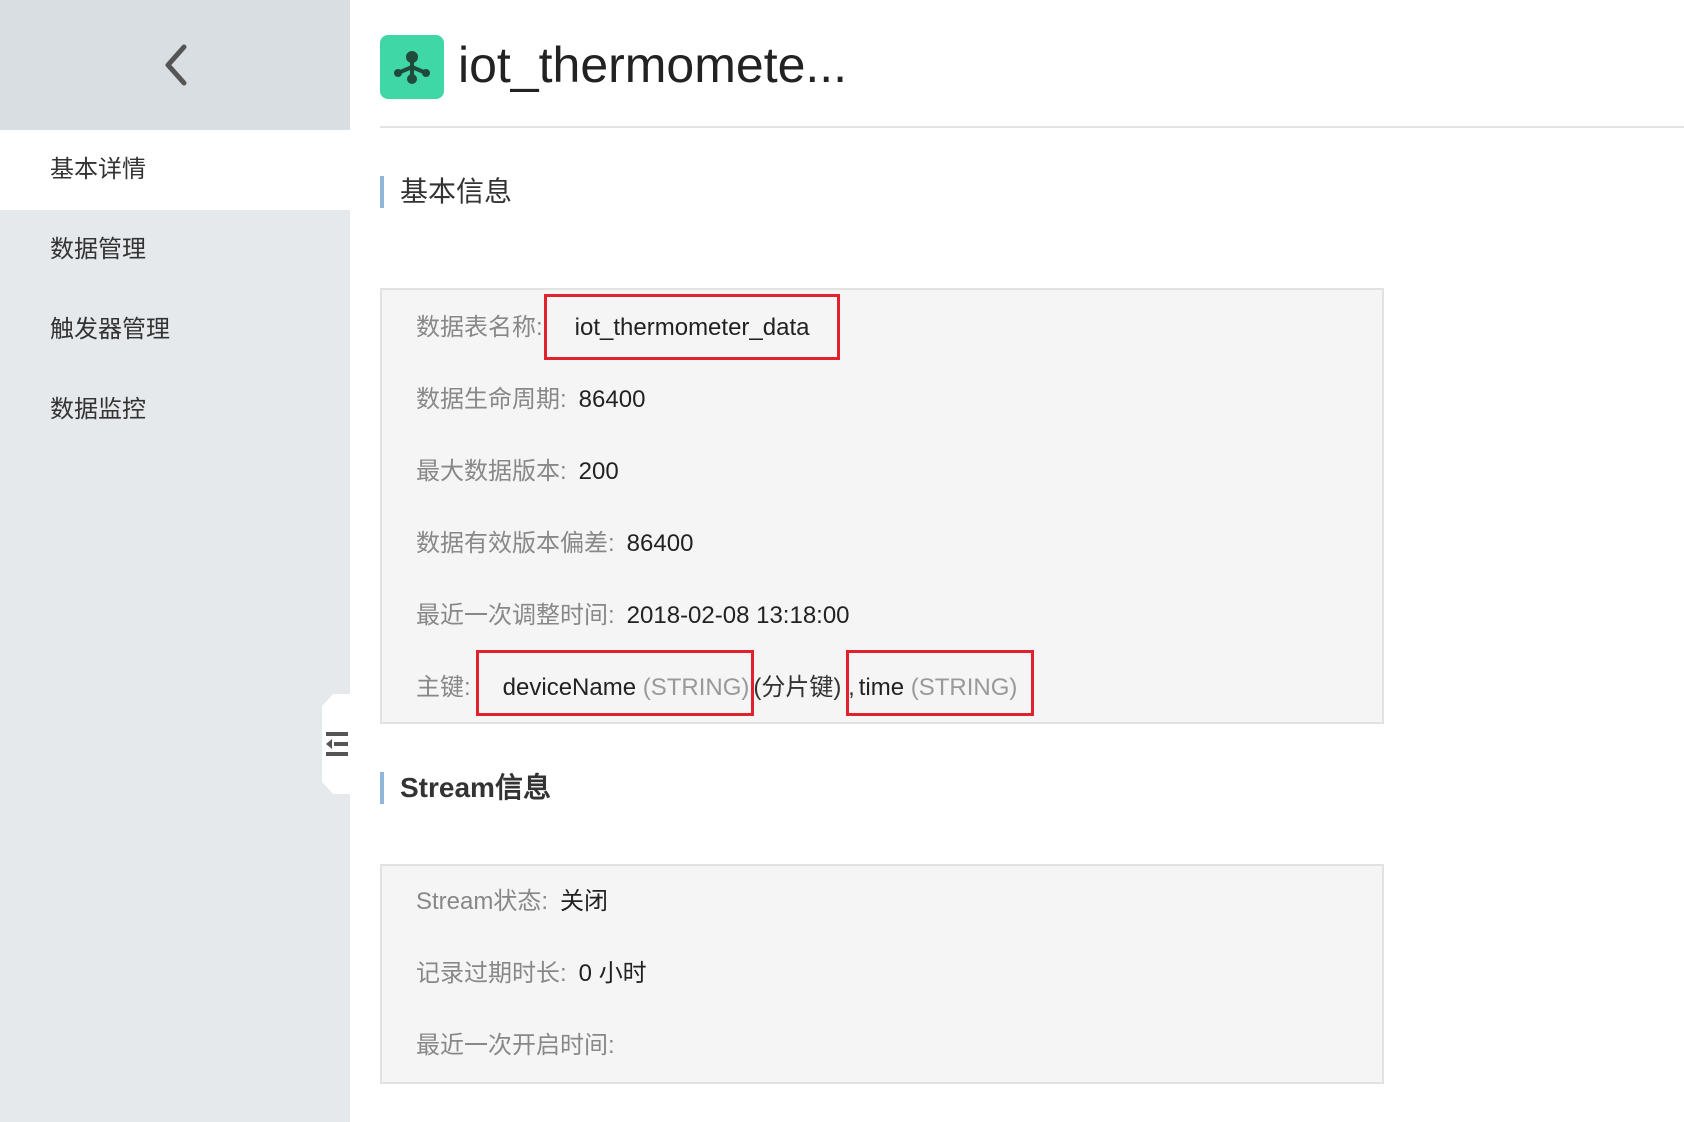  Describe the element at coordinates (175, 410) in the screenshot. I see `sidebar-item-data-monitoring: 数据监控` at that location.